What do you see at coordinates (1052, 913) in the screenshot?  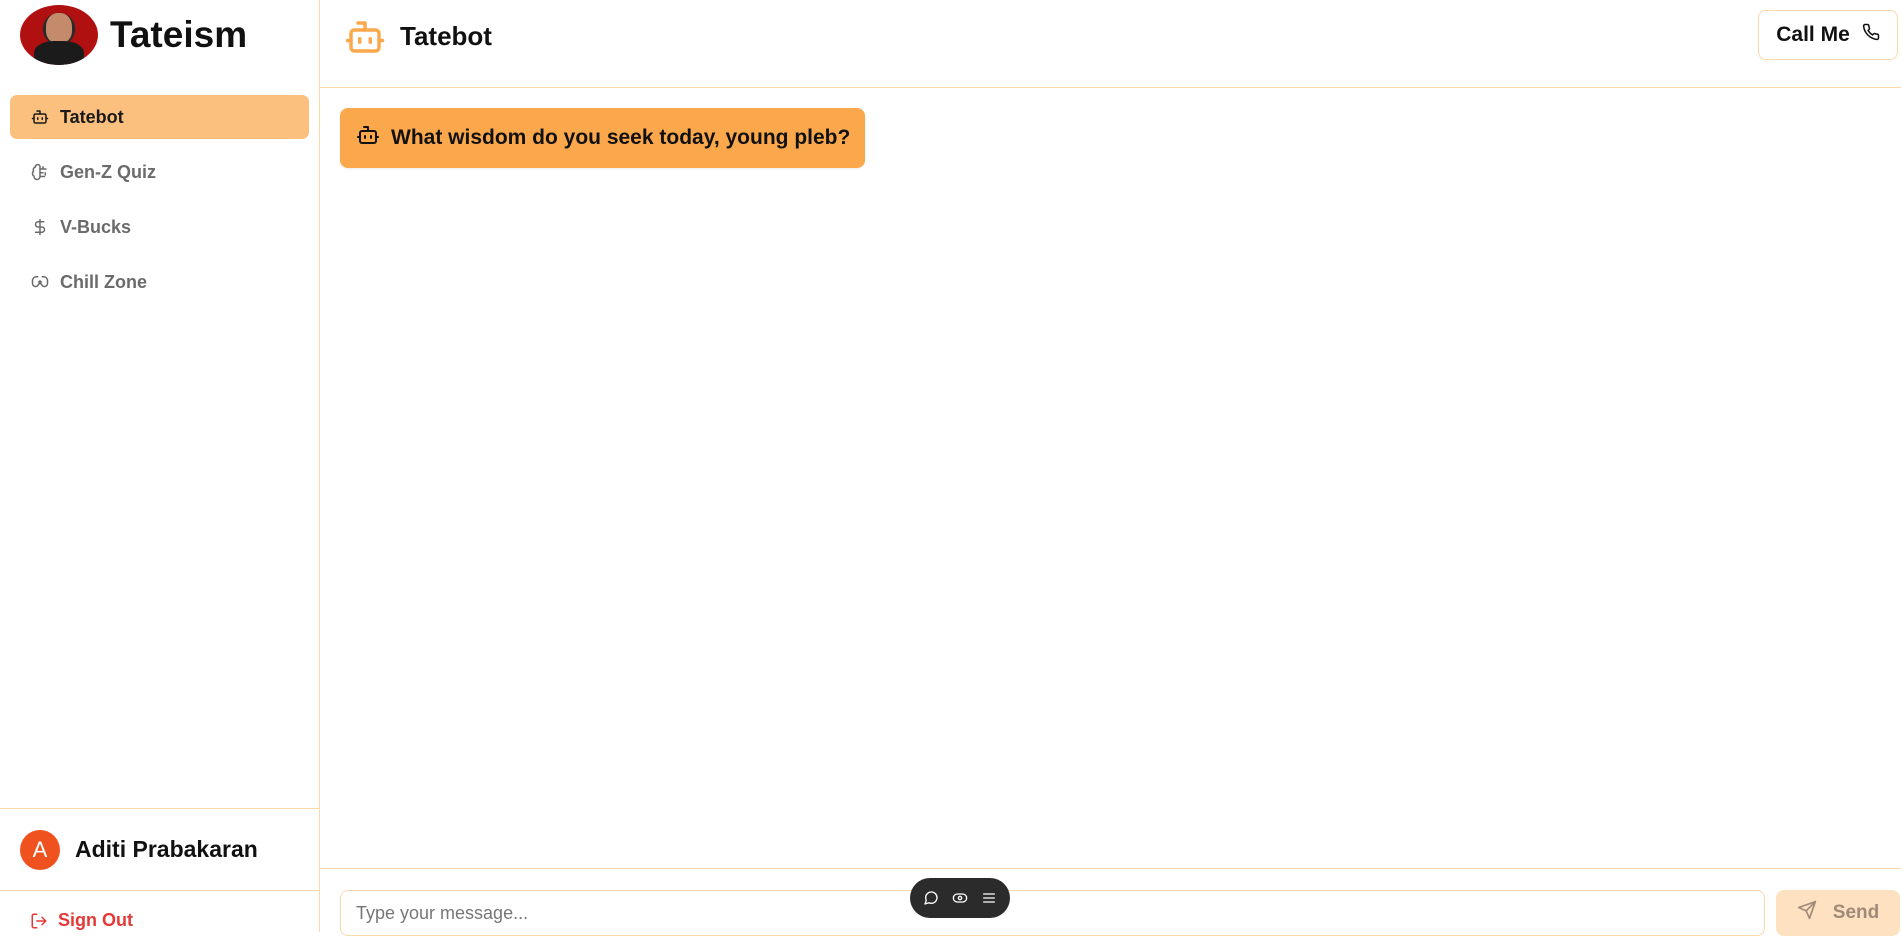 I see `message-input` at bounding box center [1052, 913].